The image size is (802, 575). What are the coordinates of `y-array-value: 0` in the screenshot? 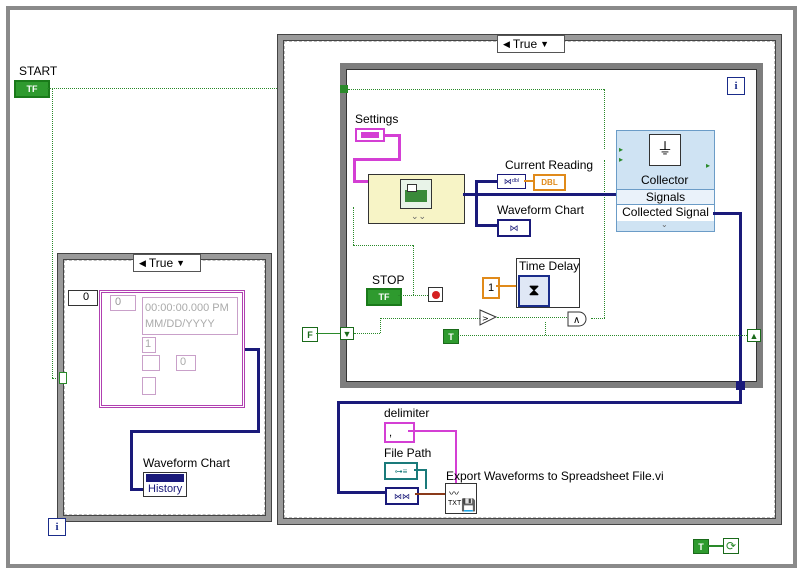 It's located at (186, 363).